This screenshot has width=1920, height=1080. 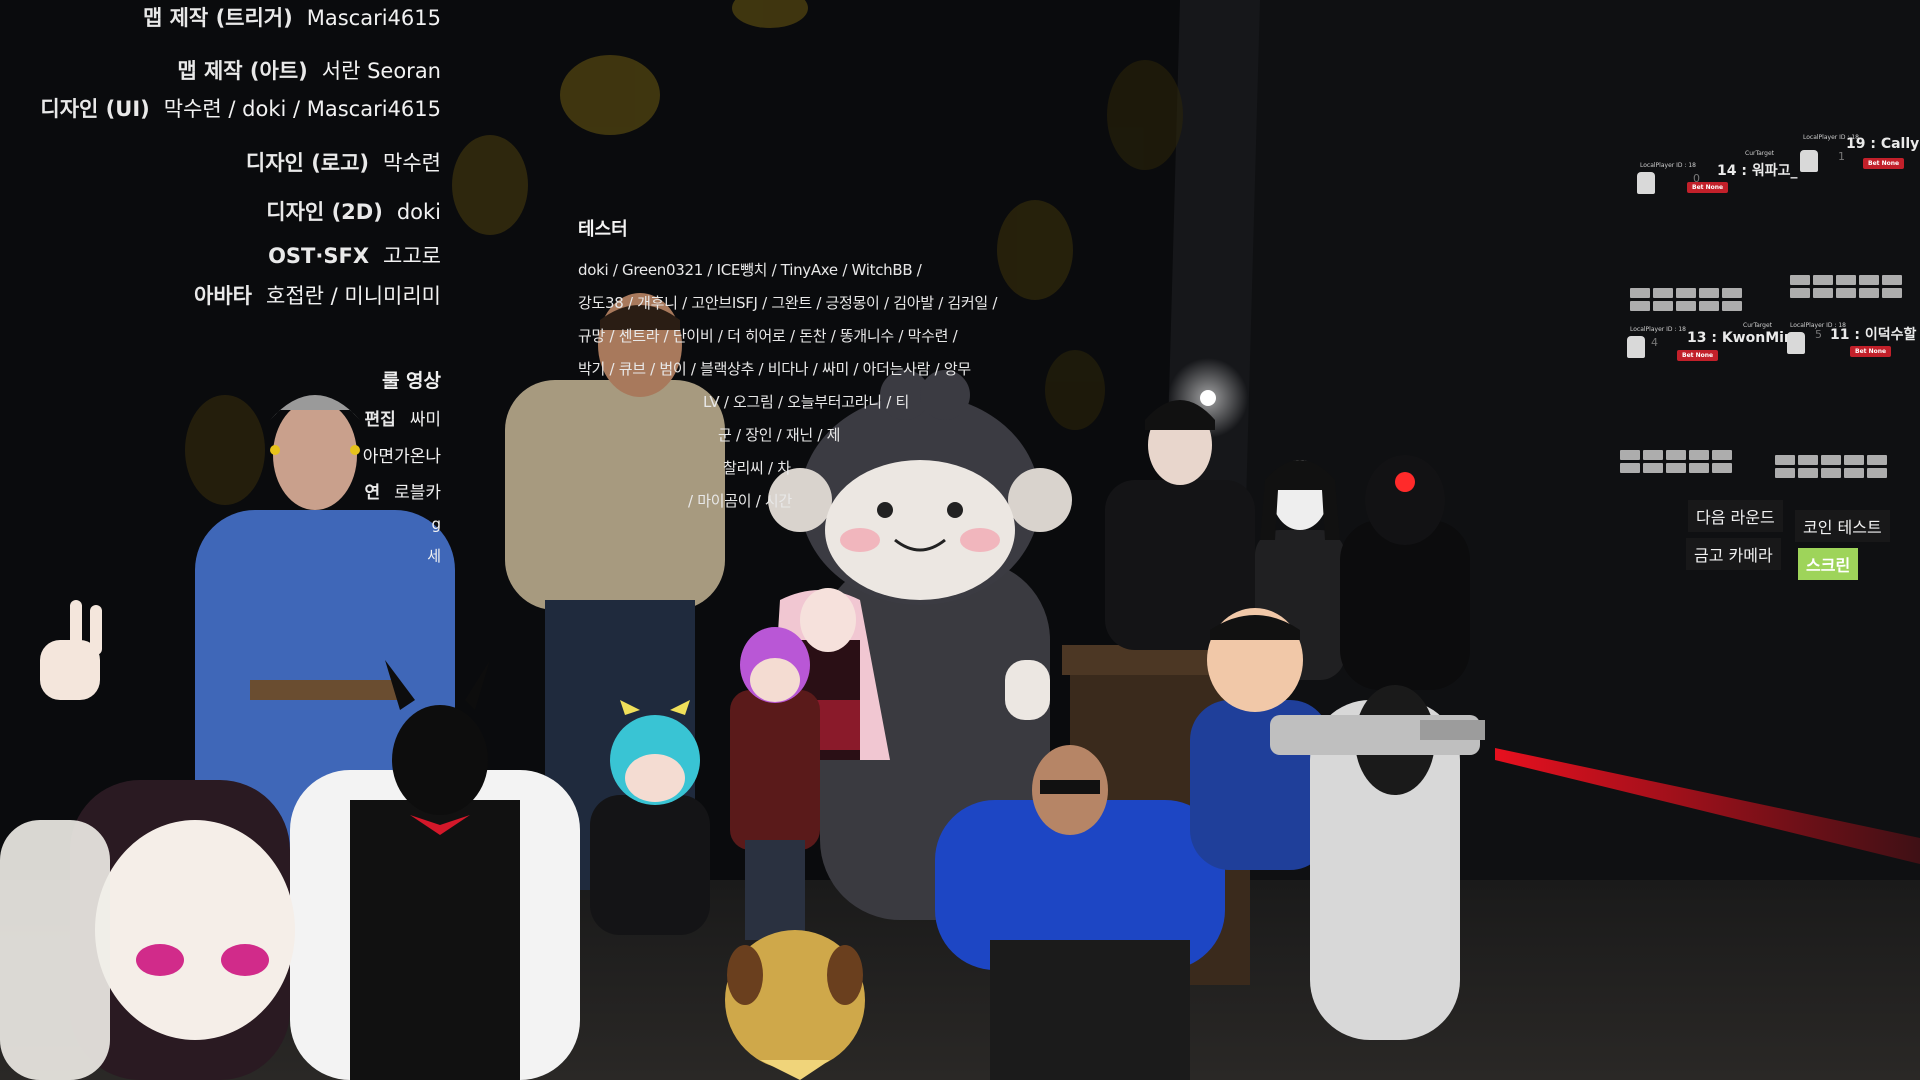 What do you see at coordinates (55, 950) in the screenshot?
I see `avatar-white-coat` at bounding box center [55, 950].